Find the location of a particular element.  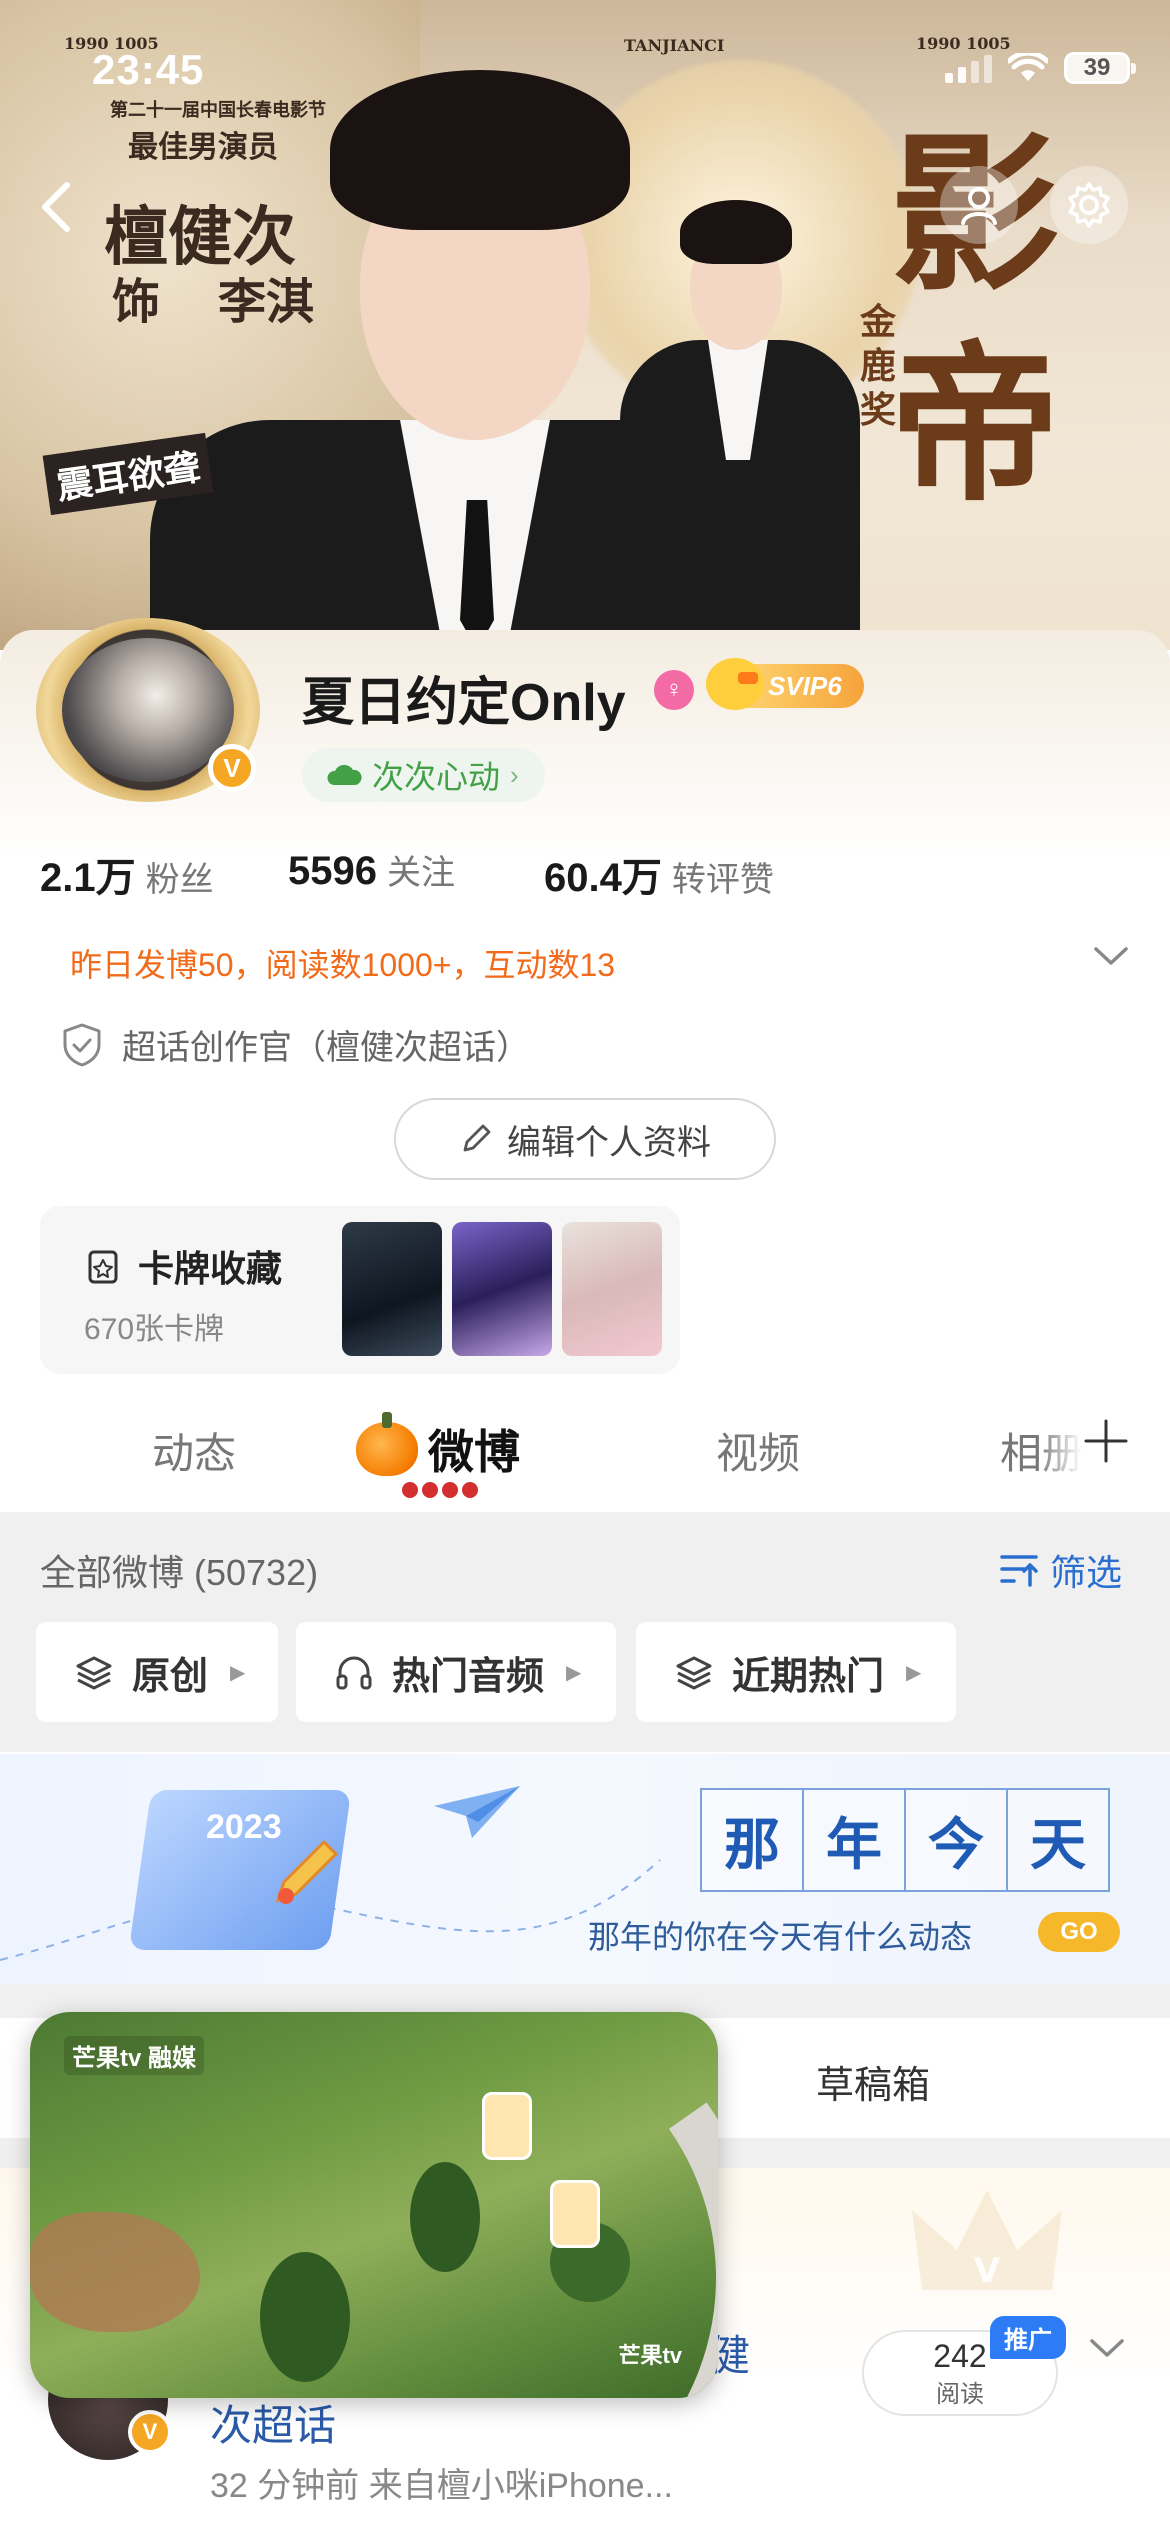

that-year-today-subtitle: 那年的你在今天有什么动态 is located at coordinates (780, 1937).